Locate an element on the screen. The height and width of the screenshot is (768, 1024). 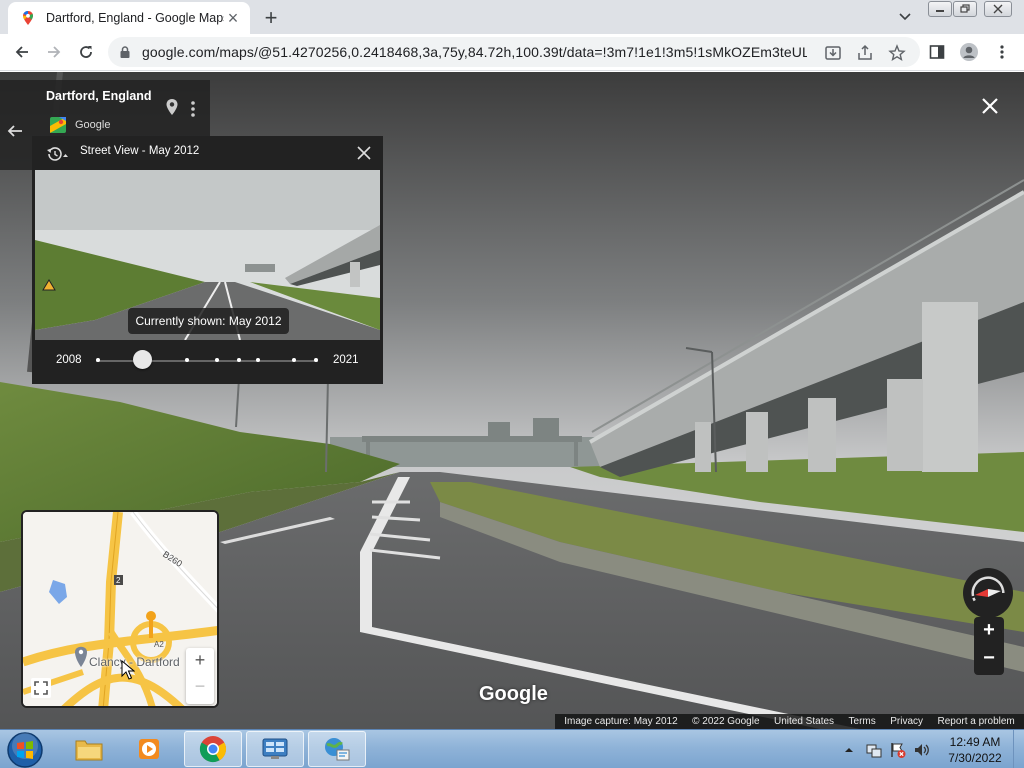
share-icon is located at coordinates (865, 53).